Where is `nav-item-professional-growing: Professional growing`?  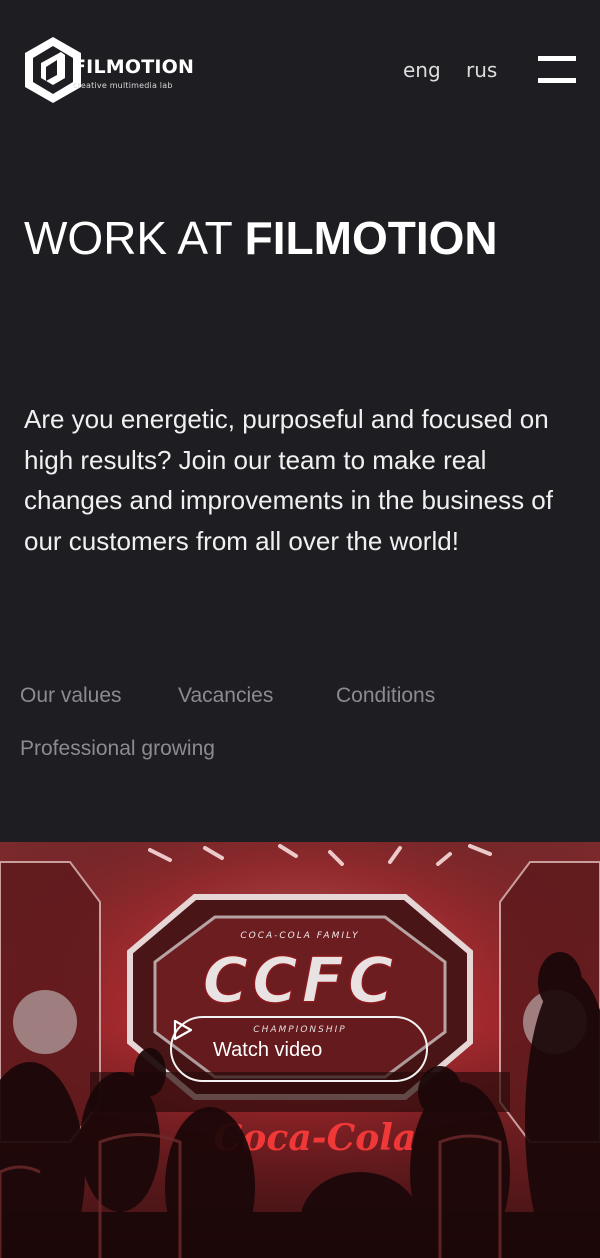 nav-item-professional-growing: Professional growing is located at coordinates (117, 749).